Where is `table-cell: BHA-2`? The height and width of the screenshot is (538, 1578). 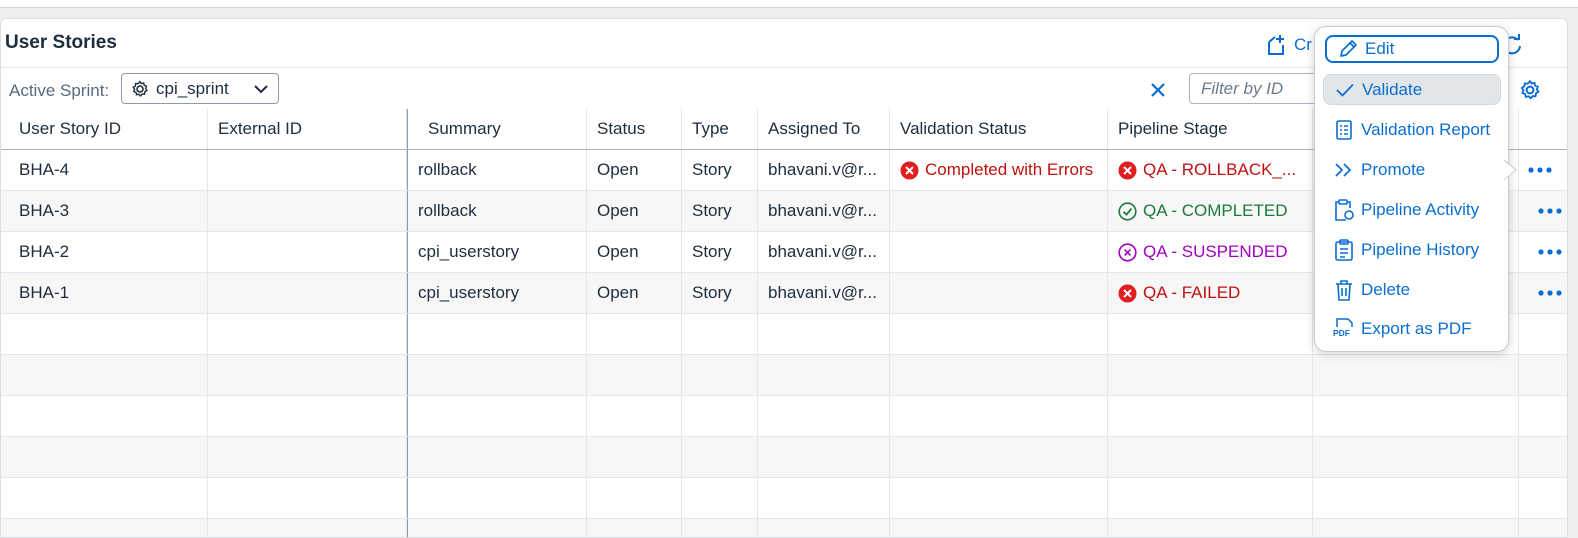
table-cell: BHA-2 is located at coordinates (104, 252).